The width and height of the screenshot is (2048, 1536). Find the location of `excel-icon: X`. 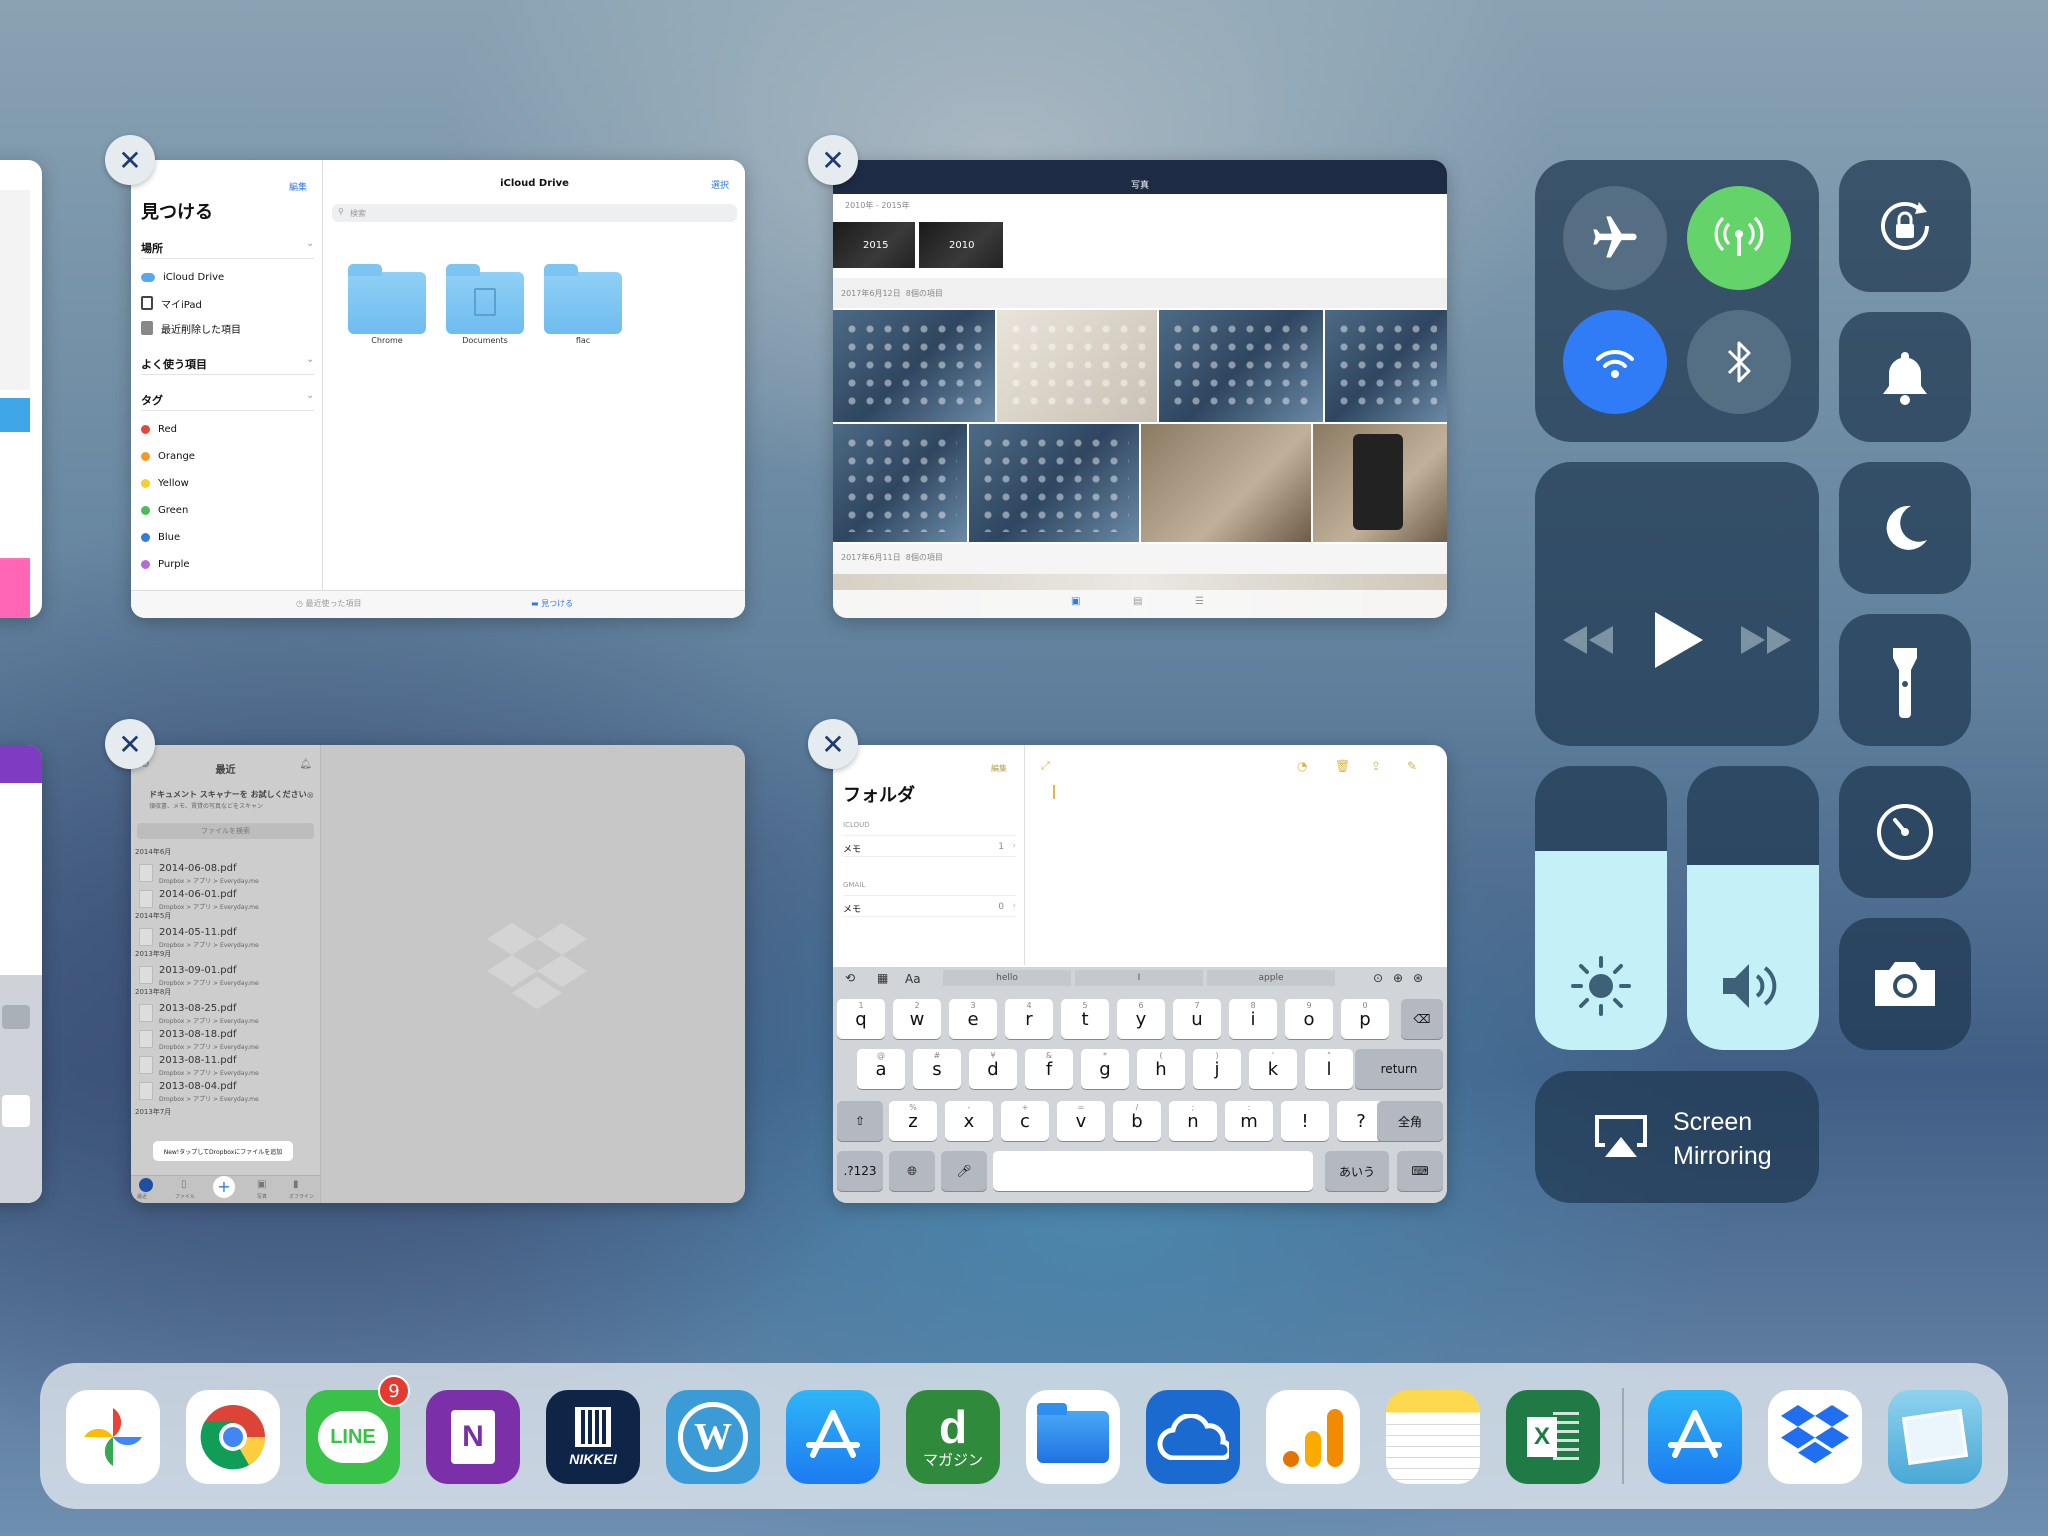

excel-icon: X is located at coordinates (1553, 1437).